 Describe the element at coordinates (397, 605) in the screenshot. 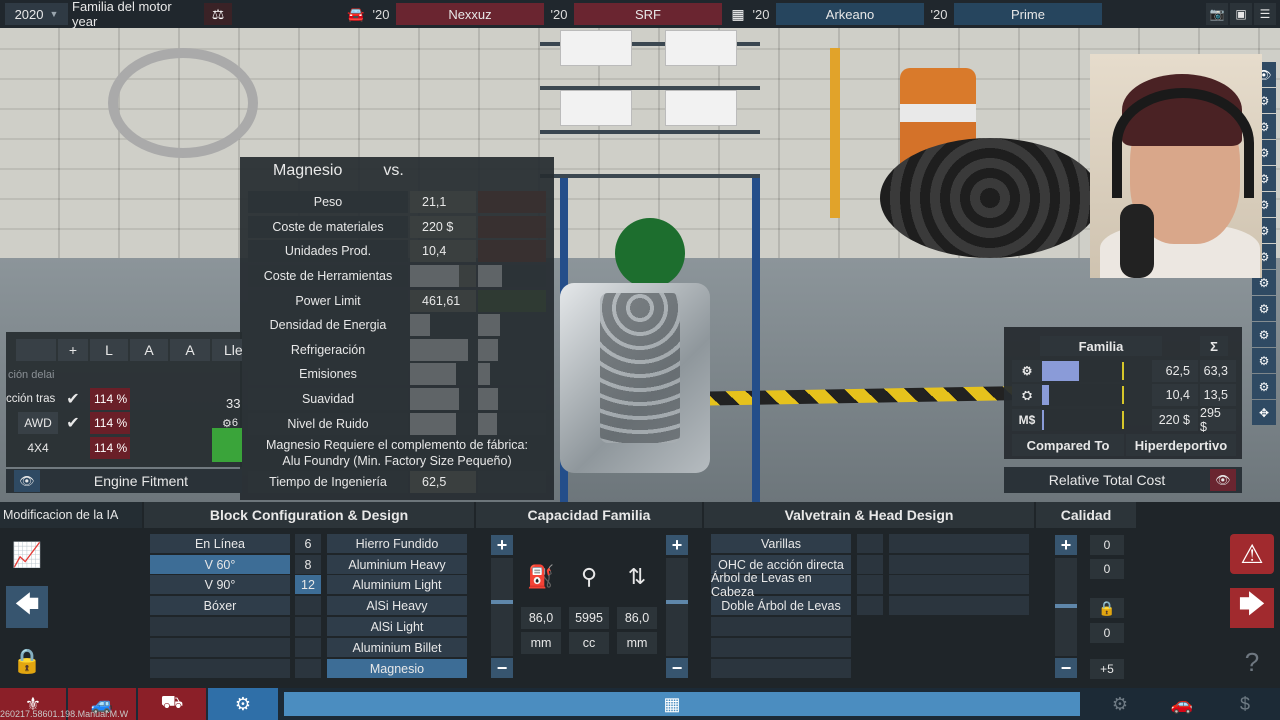

I see `material-option-alsi-heavy: AlSi Heavy` at that location.